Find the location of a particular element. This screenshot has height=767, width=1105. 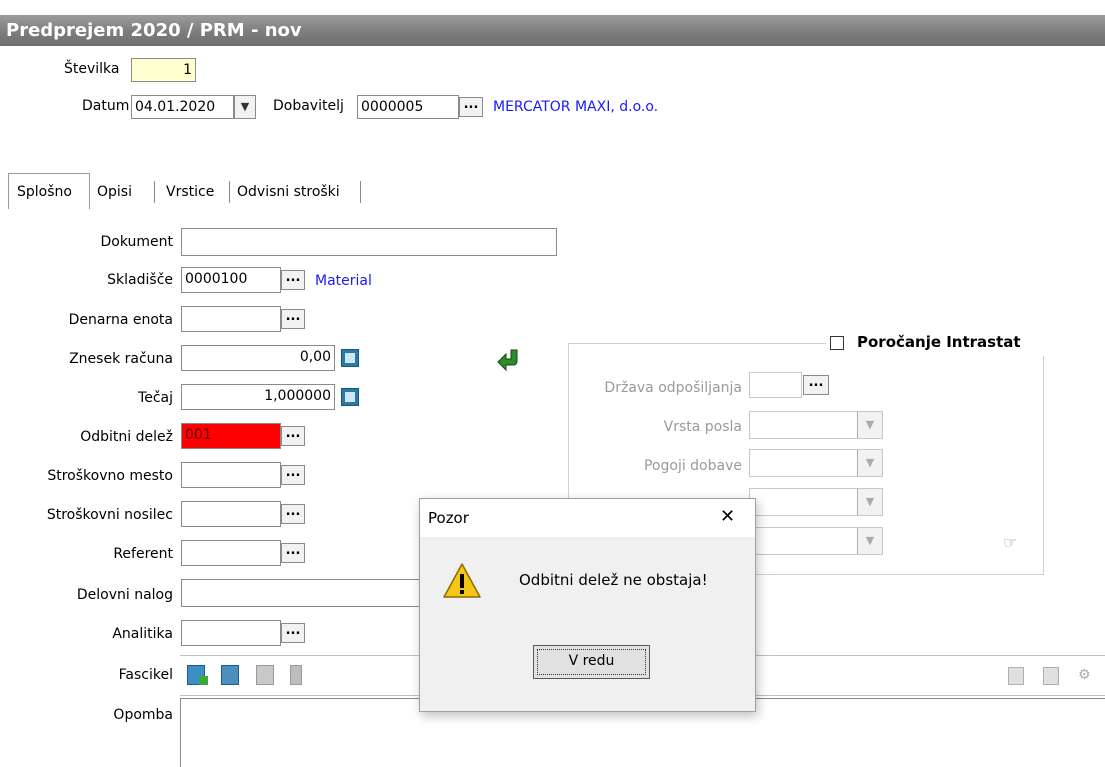

intrastat-header: Poročanje Intrastat is located at coordinates (937, 343).